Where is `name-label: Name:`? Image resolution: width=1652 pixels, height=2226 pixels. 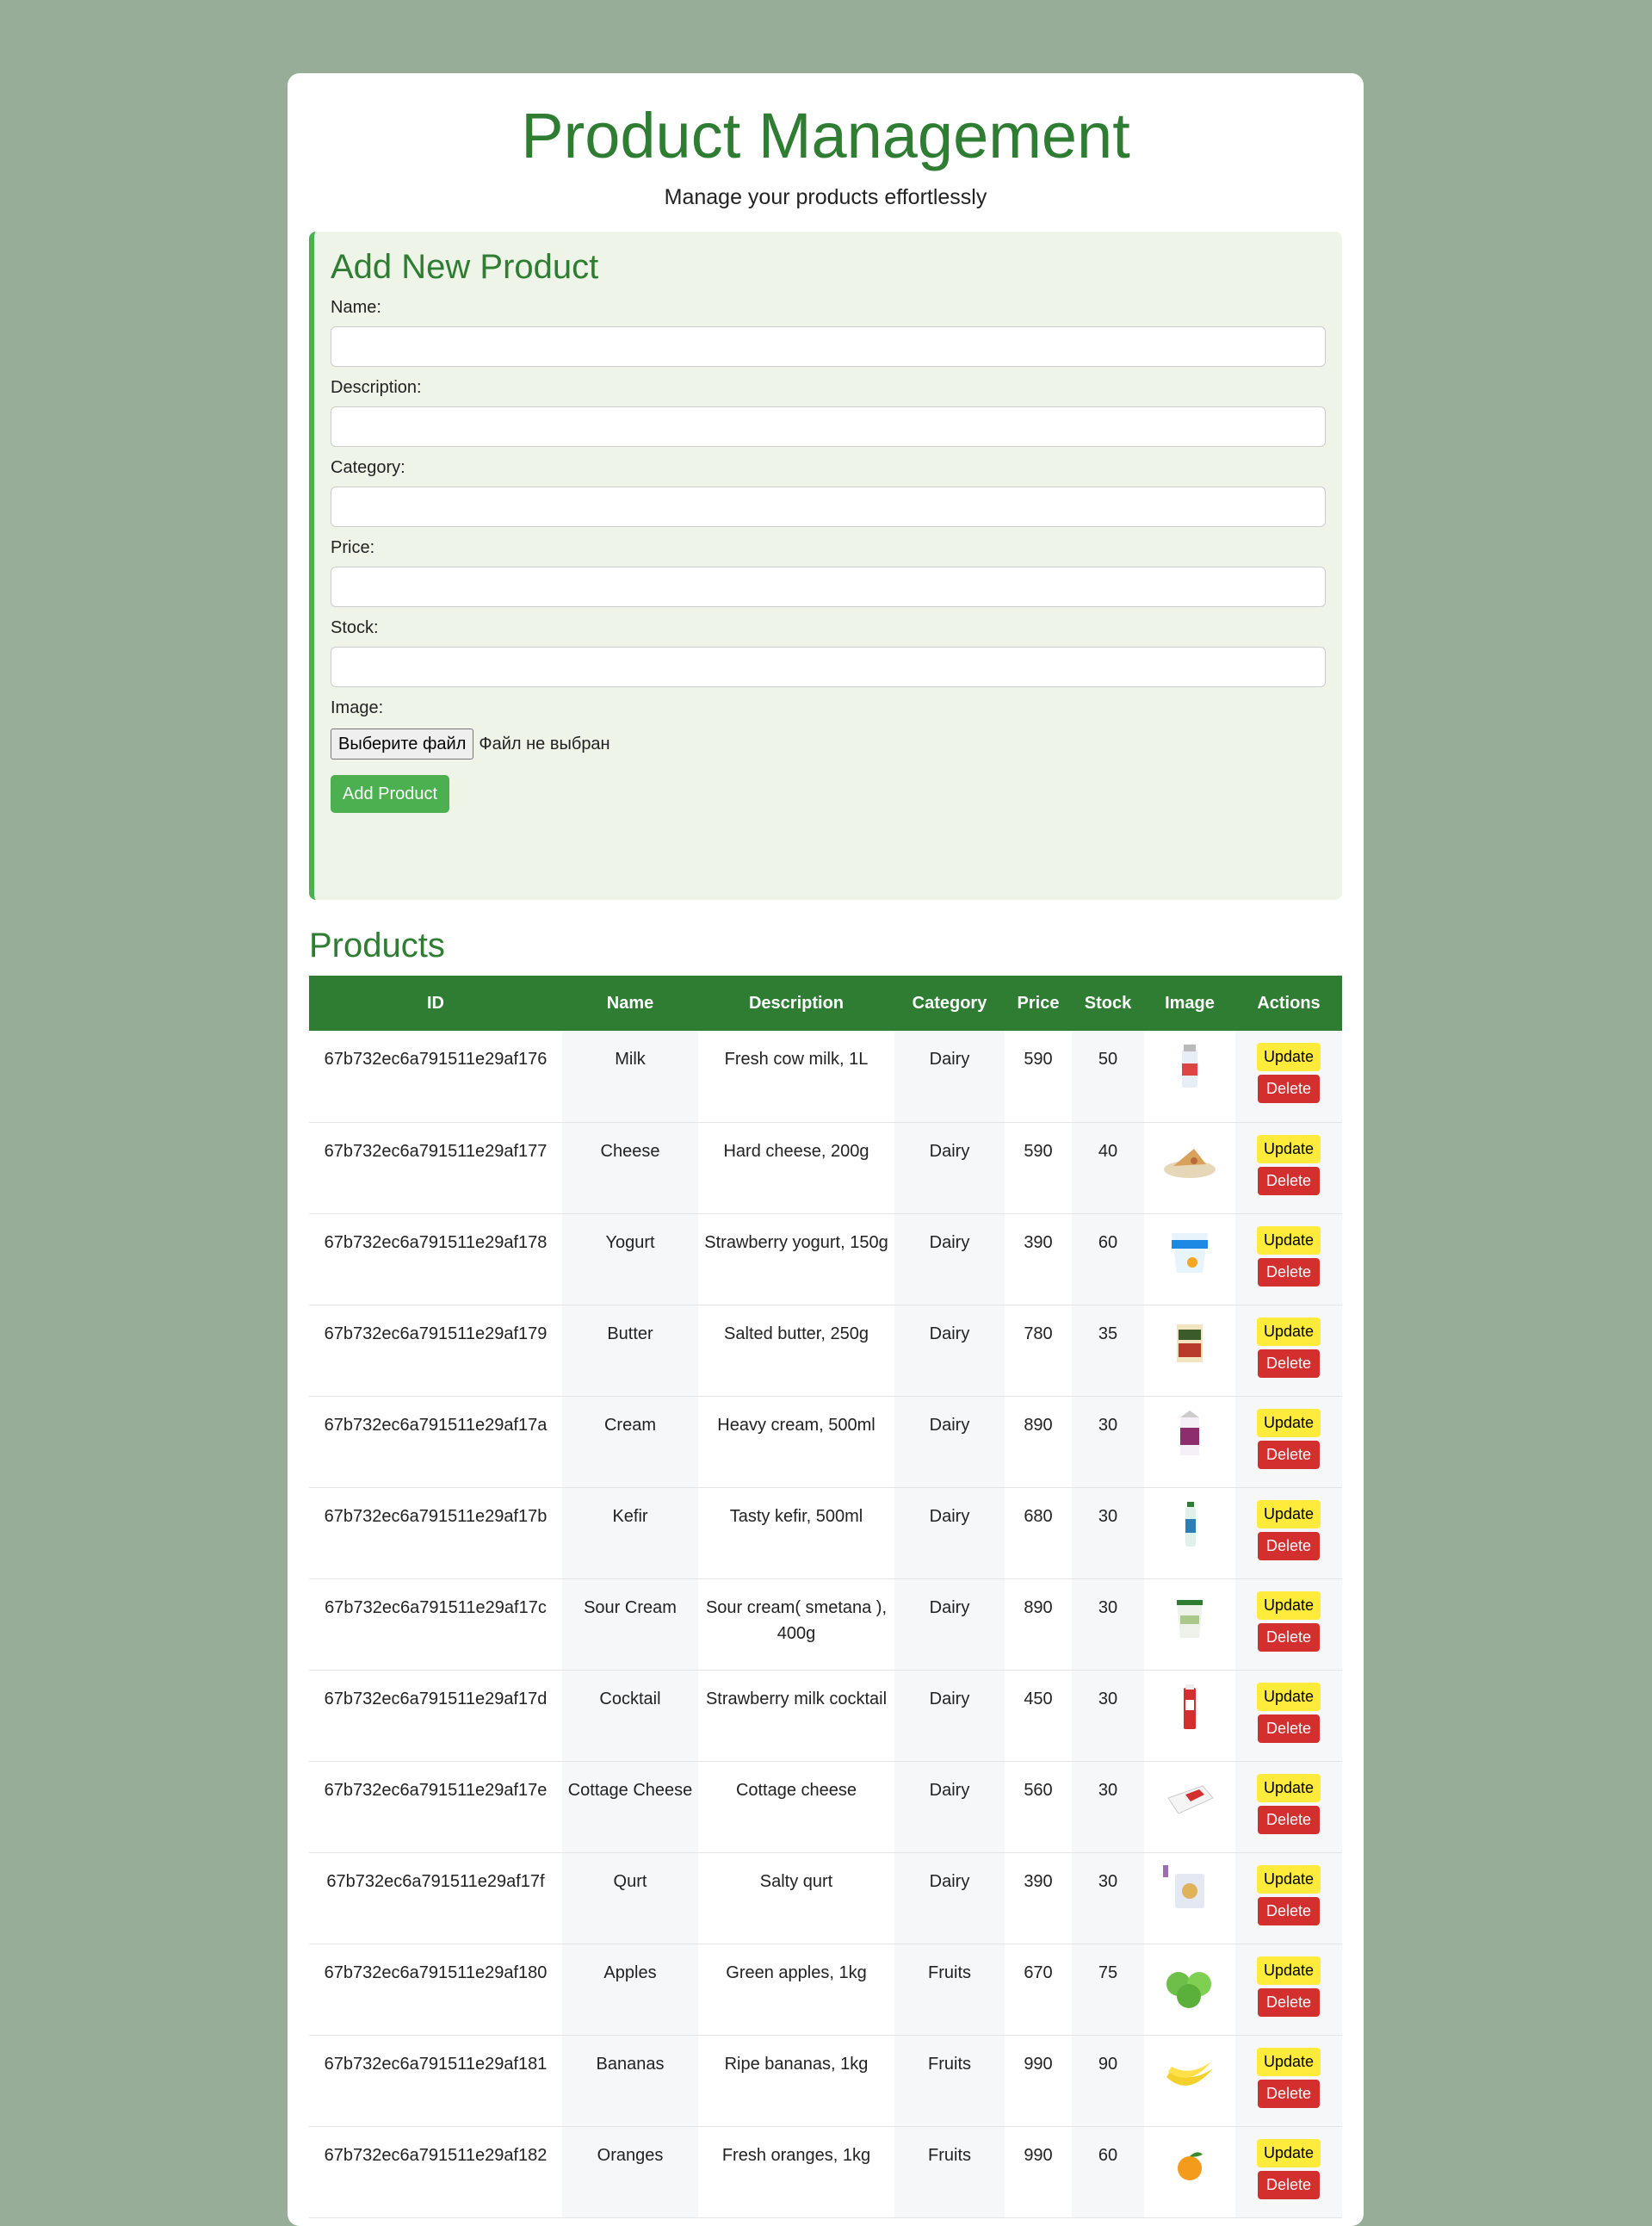
name-label: Name: is located at coordinates (356, 307).